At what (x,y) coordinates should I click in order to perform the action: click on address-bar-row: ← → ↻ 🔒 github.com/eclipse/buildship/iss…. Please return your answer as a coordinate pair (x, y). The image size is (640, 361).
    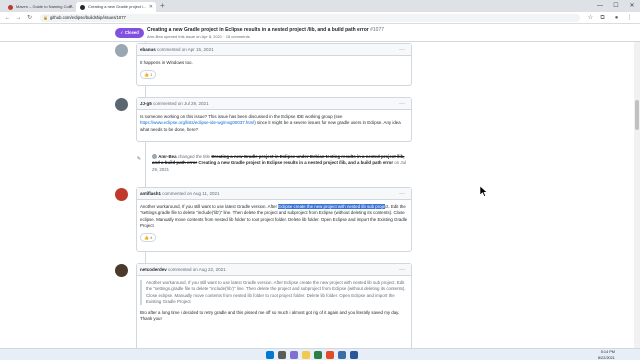
    Looking at the image, I should click on (320, 18).